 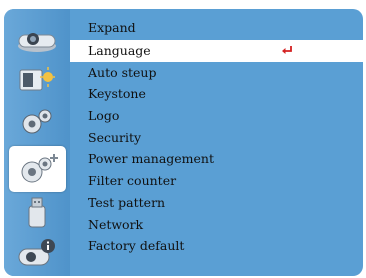 What do you see at coordinates (116, 224) in the screenshot?
I see `menu-item-label: Network` at bounding box center [116, 224].